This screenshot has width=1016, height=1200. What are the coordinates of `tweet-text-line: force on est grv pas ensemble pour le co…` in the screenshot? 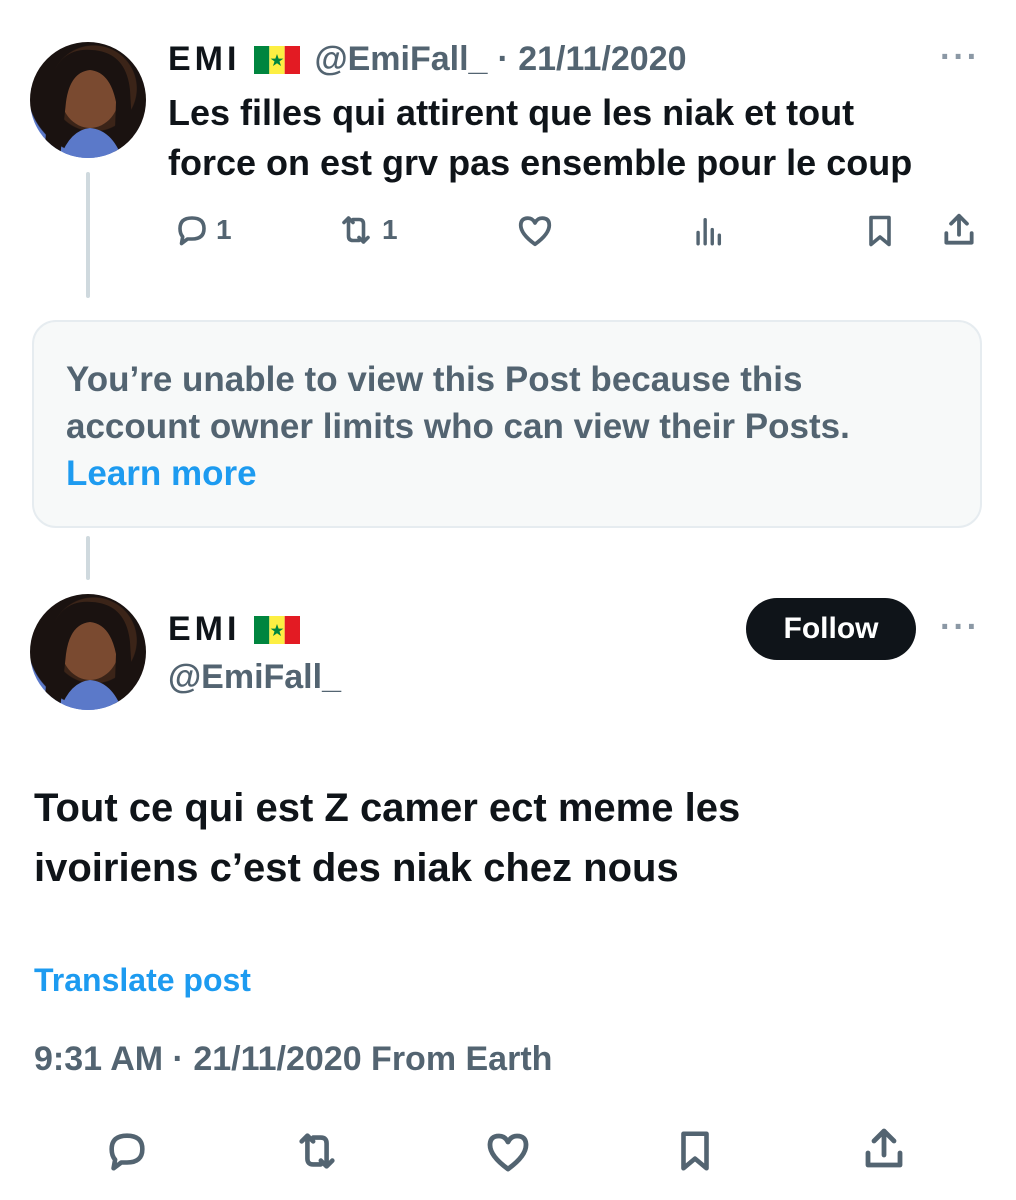 It's located at (540, 162).